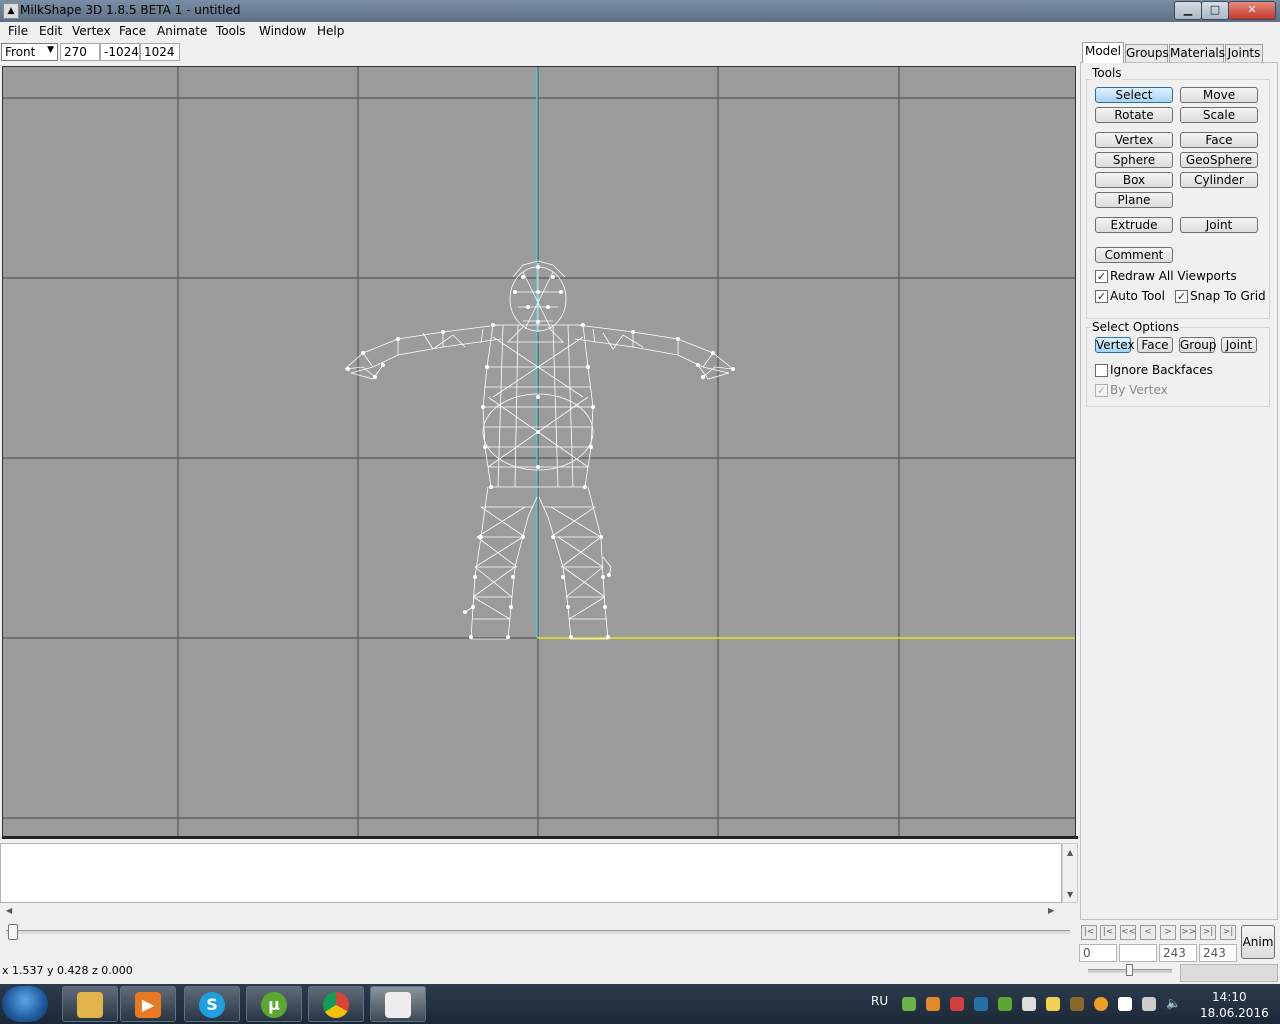  I want to click on auto-tool-checkbox: ✓, so click(1101, 296).